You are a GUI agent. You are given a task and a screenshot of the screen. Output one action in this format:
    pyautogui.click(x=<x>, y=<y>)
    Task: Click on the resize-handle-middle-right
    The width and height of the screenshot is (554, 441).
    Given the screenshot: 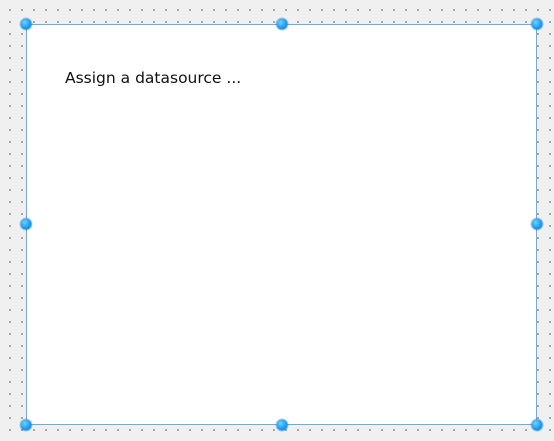 What is the action you would take?
    pyautogui.click(x=537, y=224)
    